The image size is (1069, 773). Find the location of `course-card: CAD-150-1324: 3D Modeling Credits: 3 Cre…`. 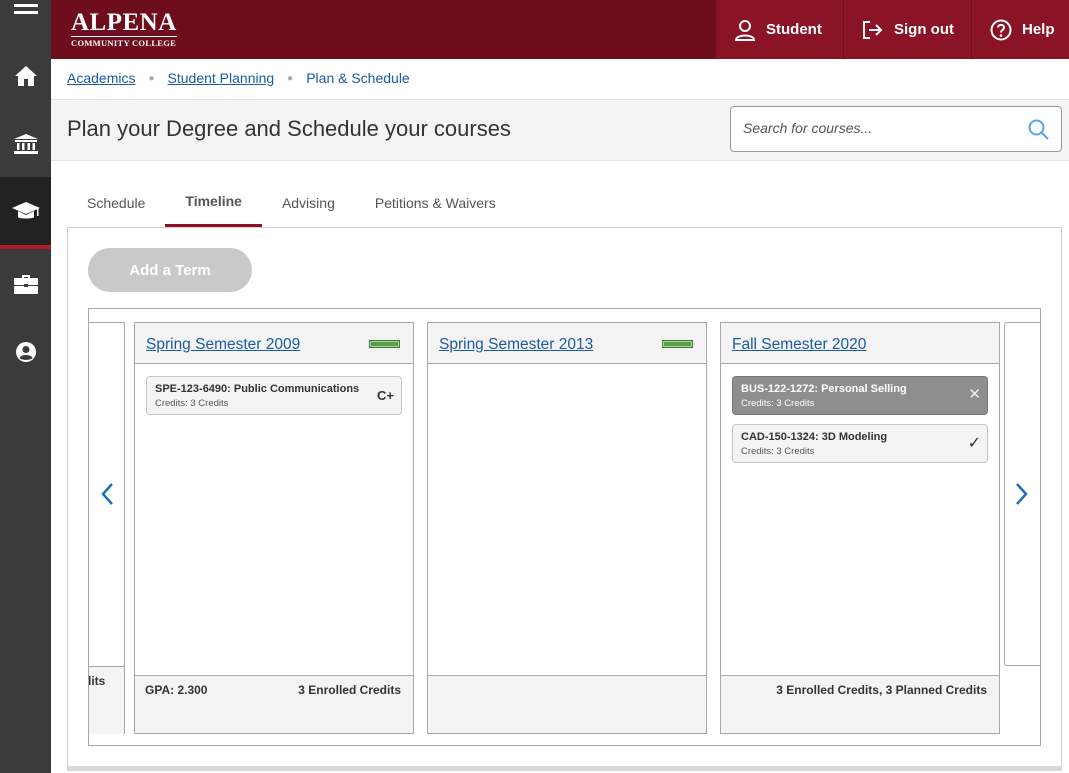

course-card: CAD-150-1324: 3D Modeling Credits: 3 Cre… is located at coordinates (860, 443).